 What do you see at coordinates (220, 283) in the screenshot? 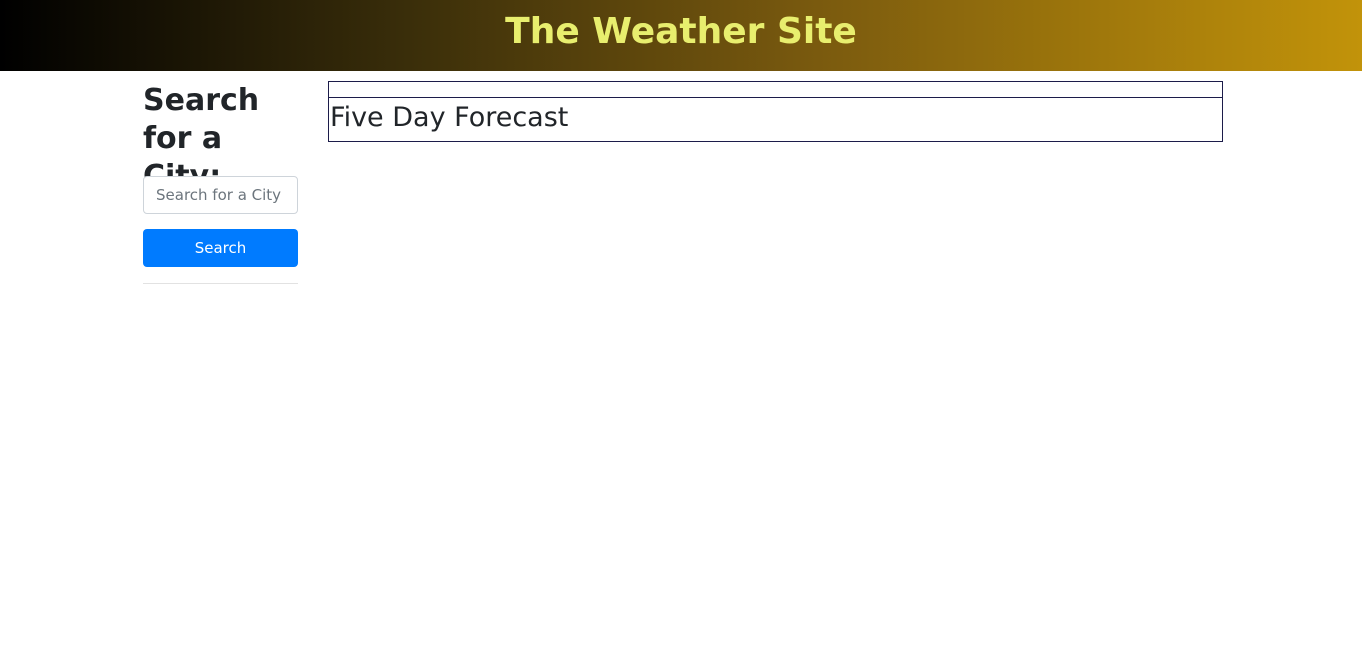
I see `sidebar-divider` at bounding box center [220, 283].